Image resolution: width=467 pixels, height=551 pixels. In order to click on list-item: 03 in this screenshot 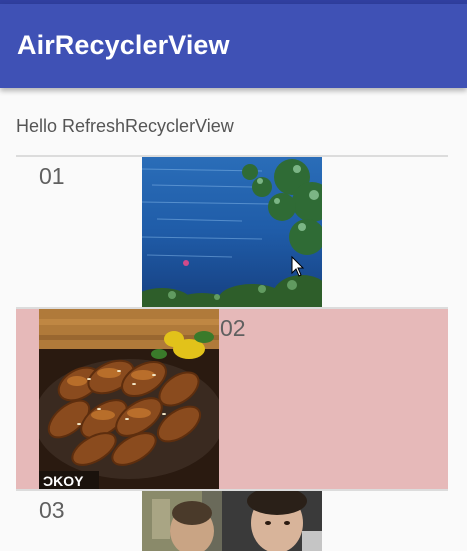, I will do `click(232, 521)`.